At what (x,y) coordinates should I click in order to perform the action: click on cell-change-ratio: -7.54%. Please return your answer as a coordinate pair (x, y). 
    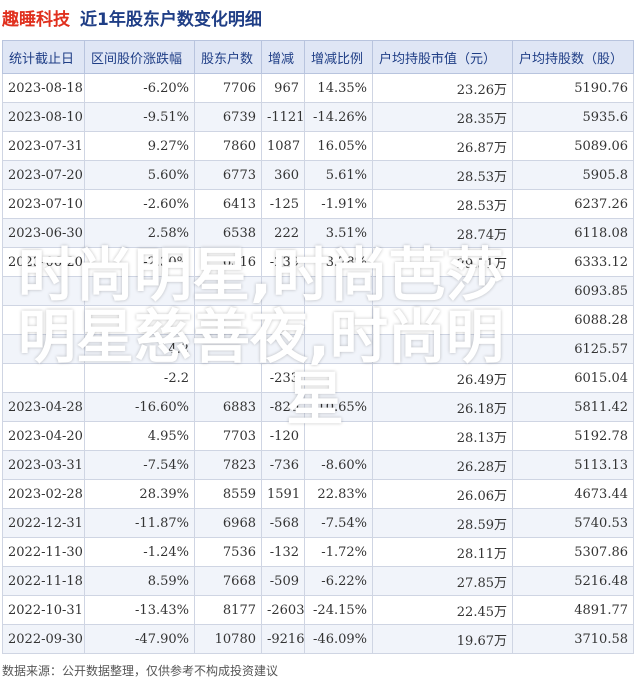
    Looking at the image, I should click on (338, 523).